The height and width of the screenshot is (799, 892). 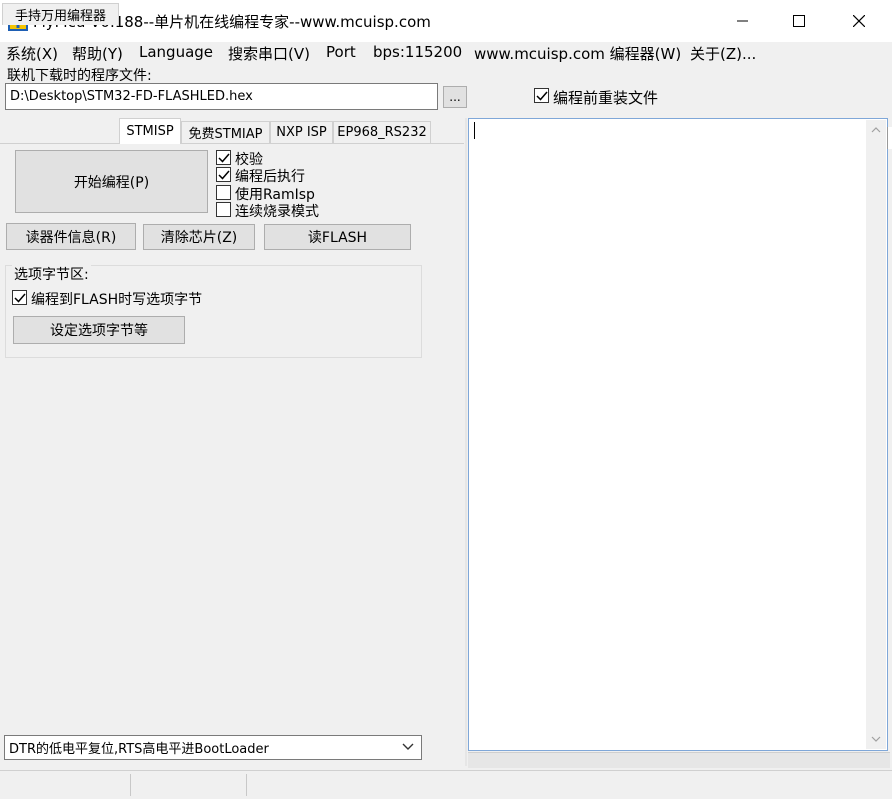 What do you see at coordinates (408, 747) in the screenshot?
I see `chevron-down-icon` at bounding box center [408, 747].